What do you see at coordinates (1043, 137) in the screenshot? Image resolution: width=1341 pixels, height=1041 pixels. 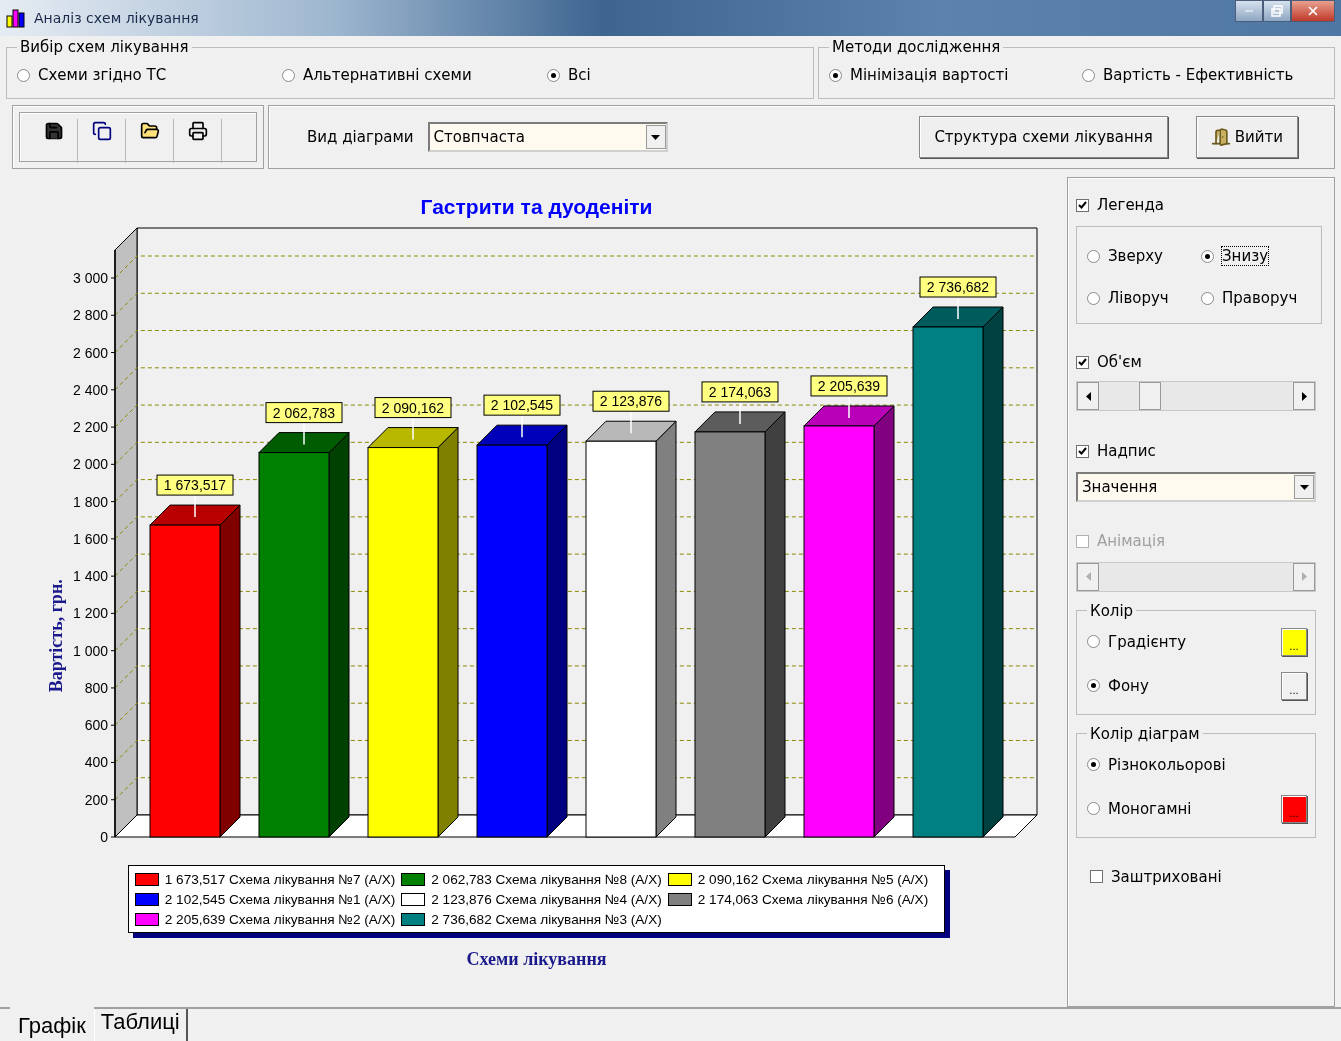 I see `structure-button: Структура схеми лікування` at bounding box center [1043, 137].